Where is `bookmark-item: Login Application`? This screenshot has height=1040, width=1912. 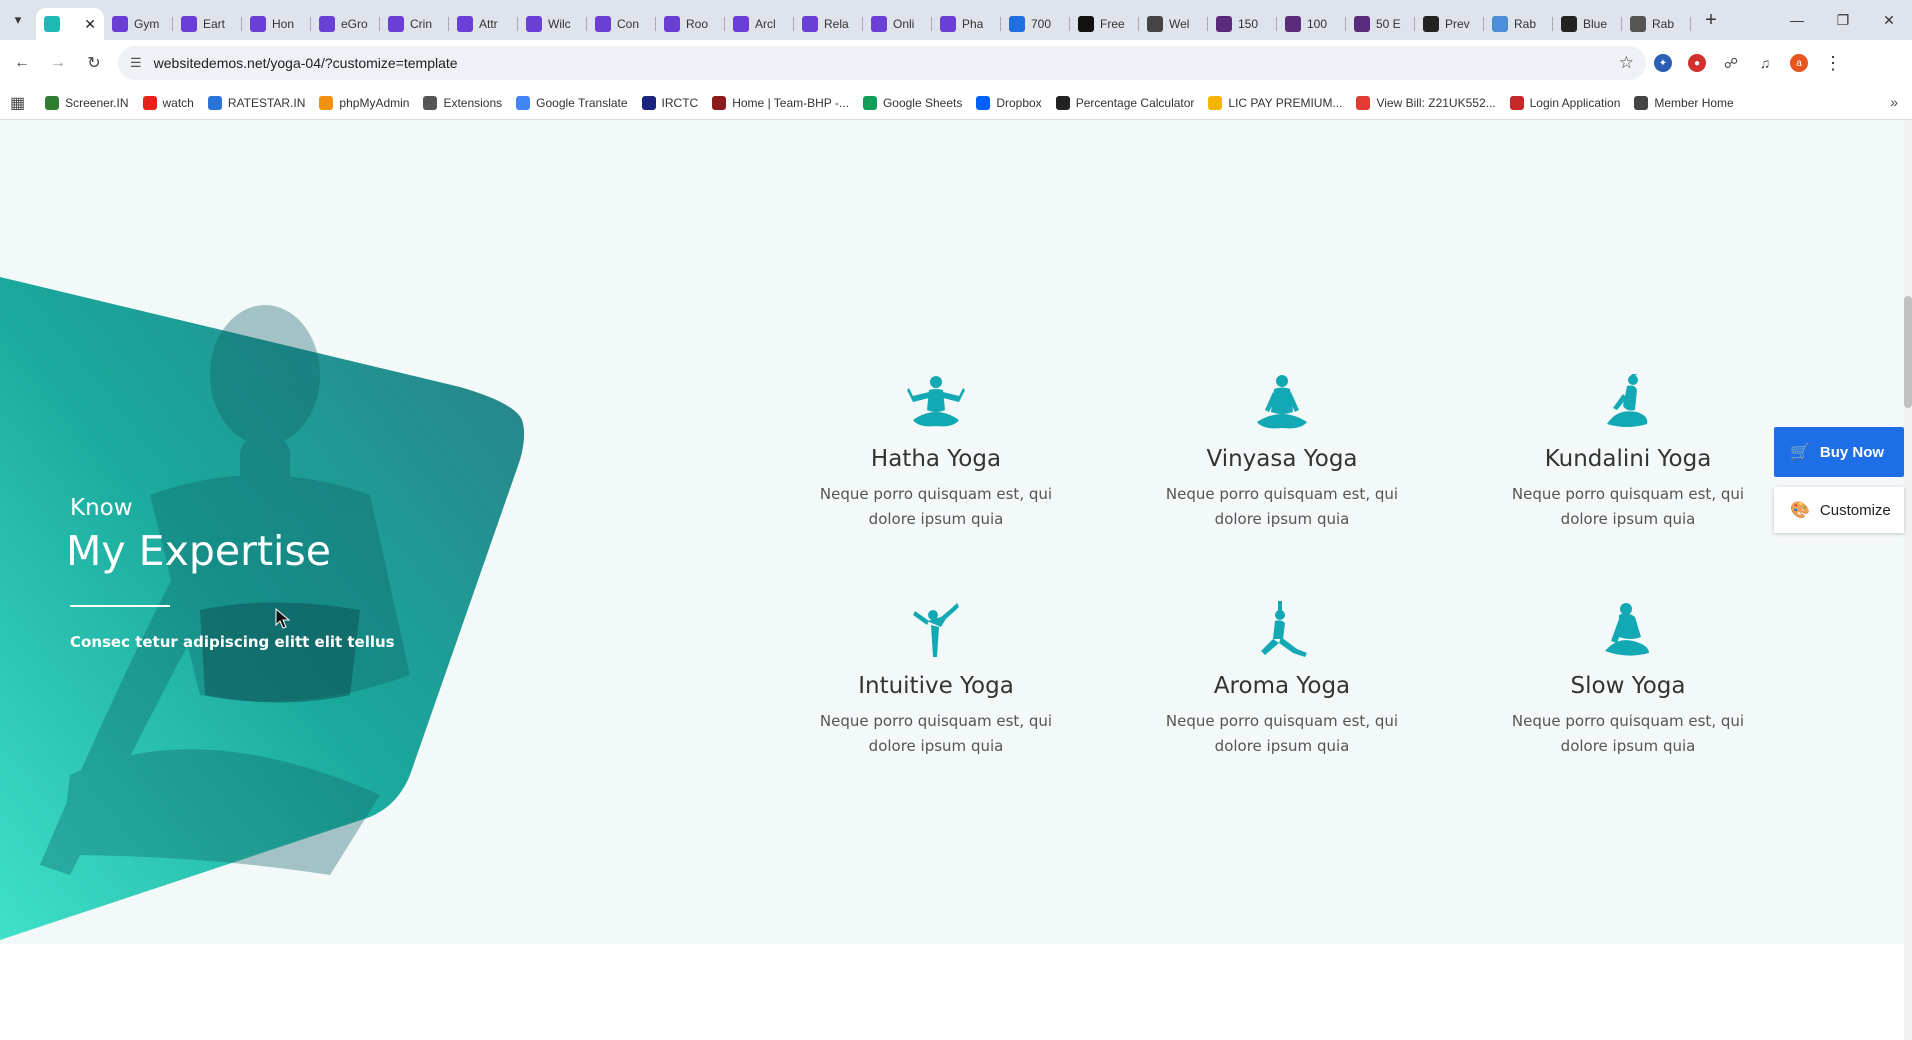
bookmark-item: Login Application is located at coordinates (1564, 102).